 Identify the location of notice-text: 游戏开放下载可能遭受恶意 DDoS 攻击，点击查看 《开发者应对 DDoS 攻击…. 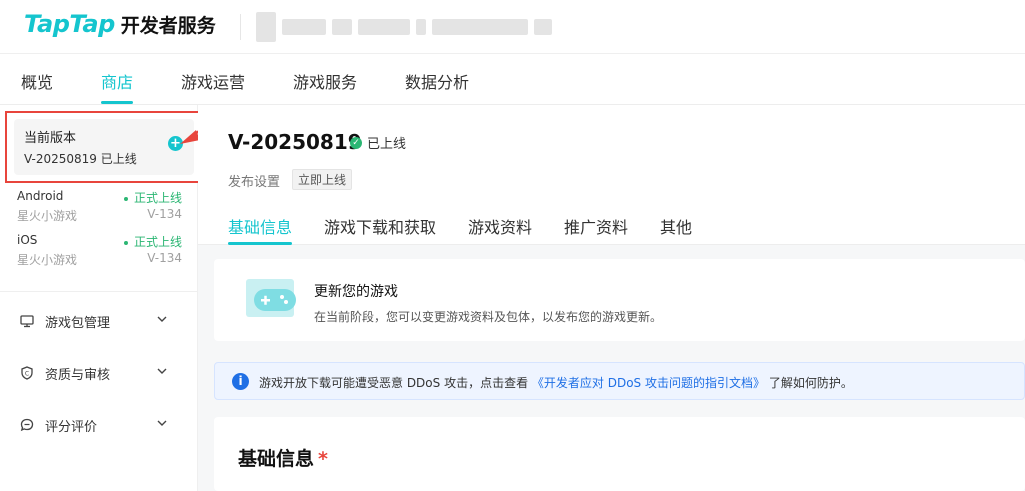
(556, 383).